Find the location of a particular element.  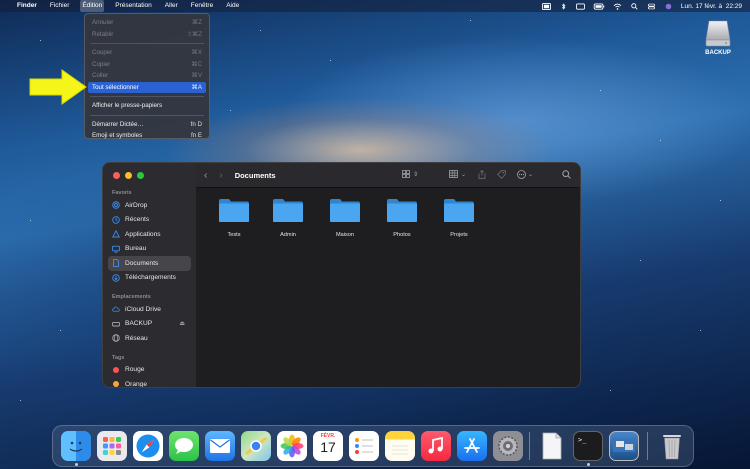

music-dock-icon is located at coordinates (436, 446).